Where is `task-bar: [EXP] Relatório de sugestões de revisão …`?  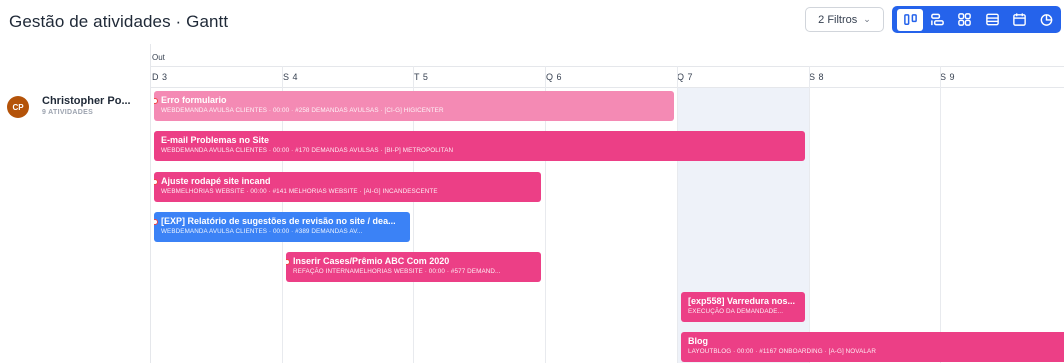 task-bar: [EXP] Relatório de sugestões de revisão … is located at coordinates (282, 227).